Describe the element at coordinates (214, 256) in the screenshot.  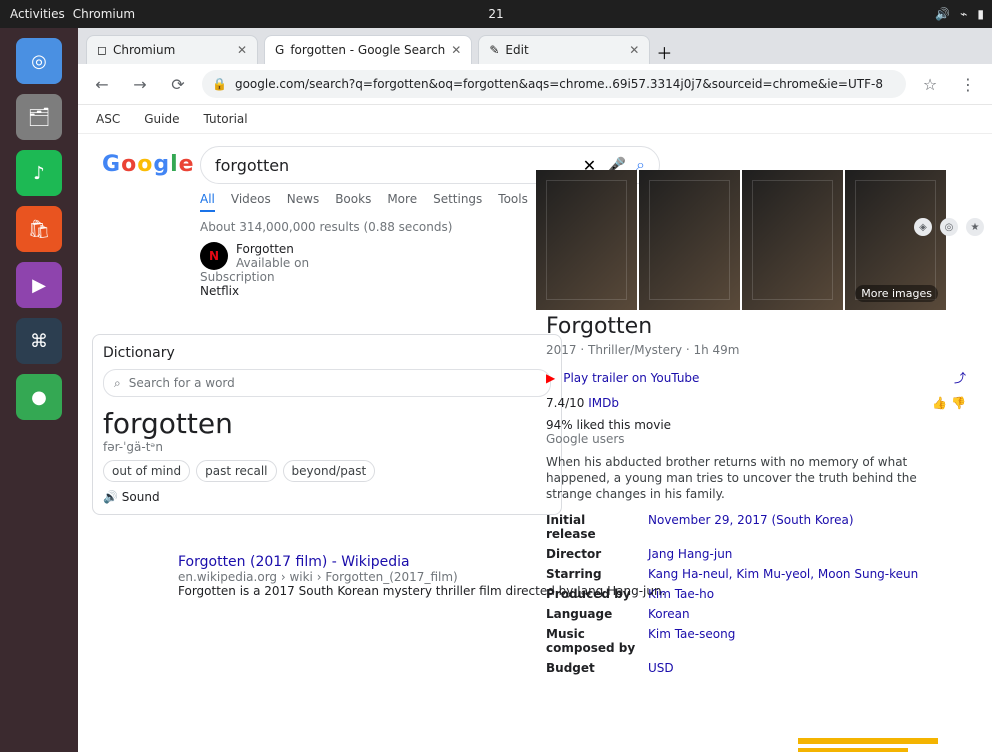
I see `netflix-logo-icon: N` at that location.